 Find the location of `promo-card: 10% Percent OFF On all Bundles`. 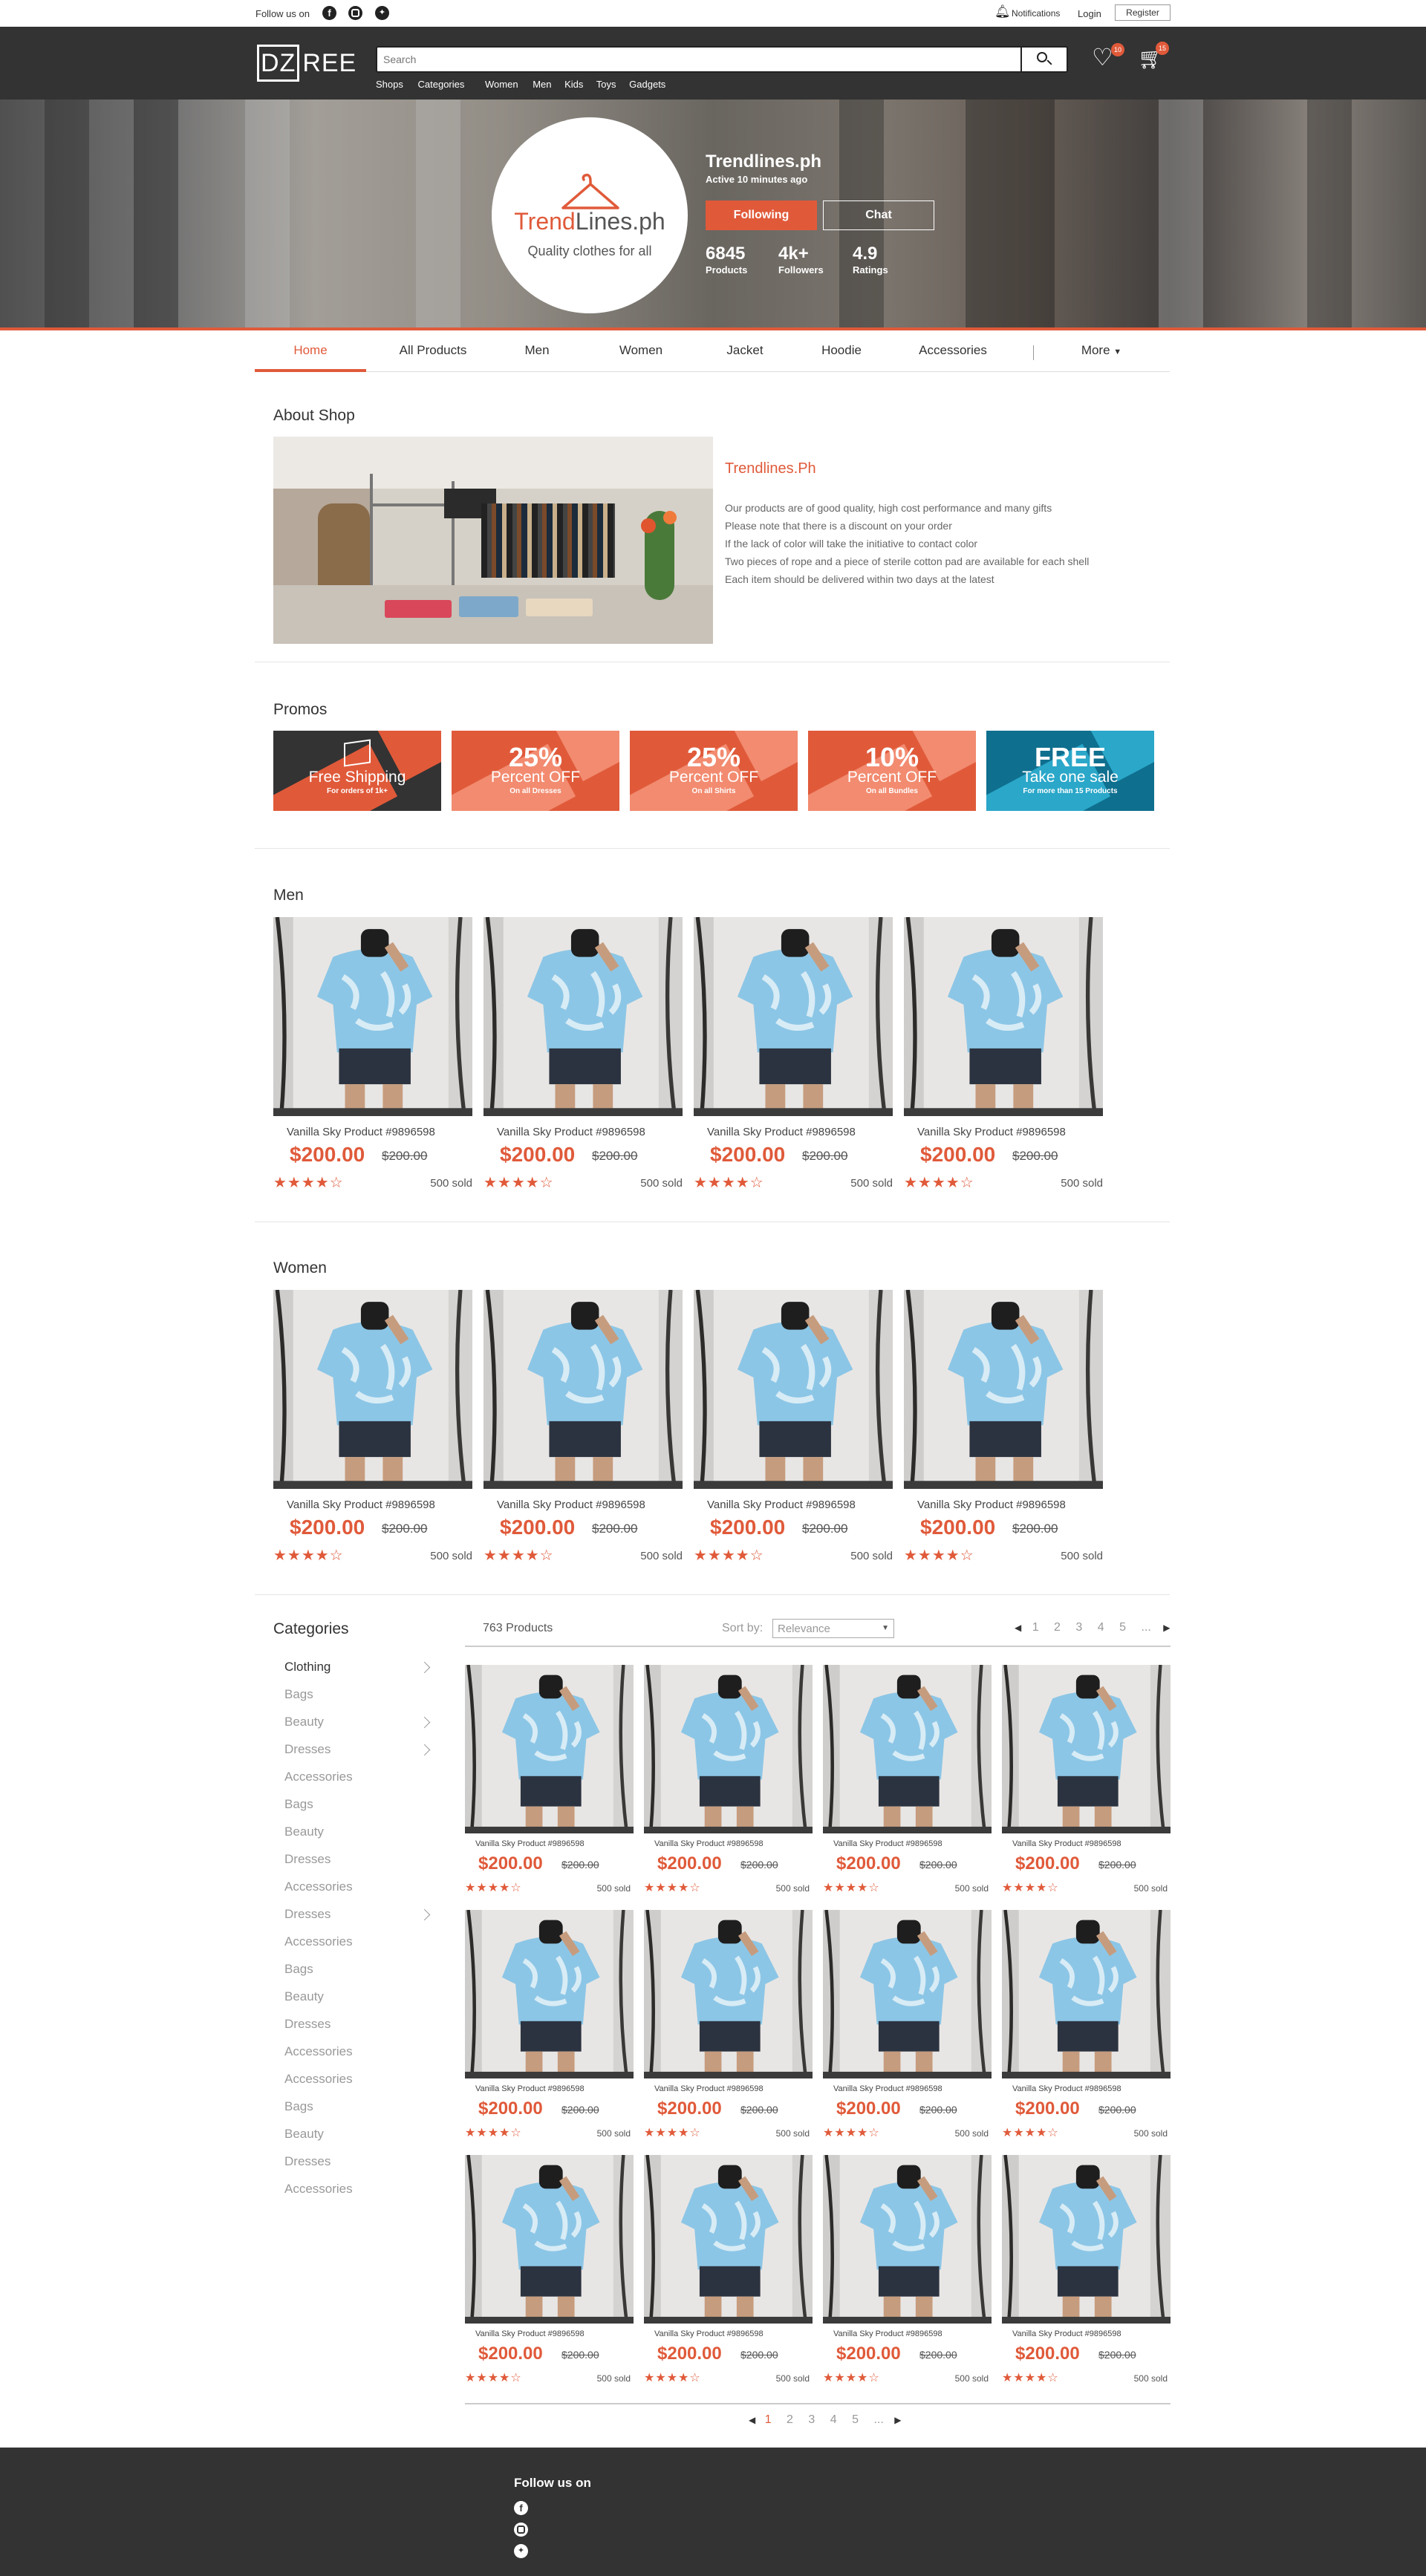

promo-card: 10% Percent OFF On all Bundles is located at coordinates (892, 771).